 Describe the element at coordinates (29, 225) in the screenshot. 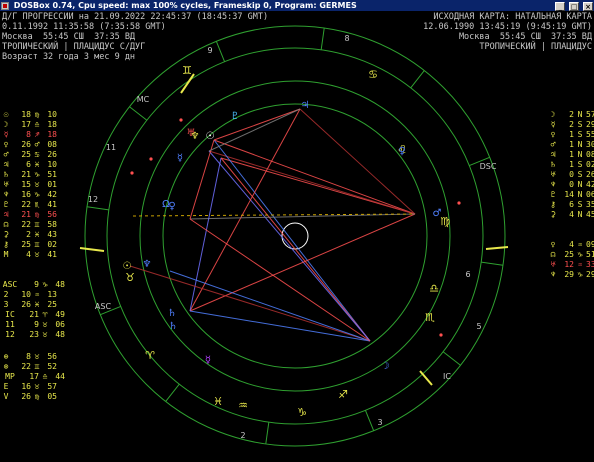

I see `left-table-row: ☊ 22 ♊ 58` at that location.